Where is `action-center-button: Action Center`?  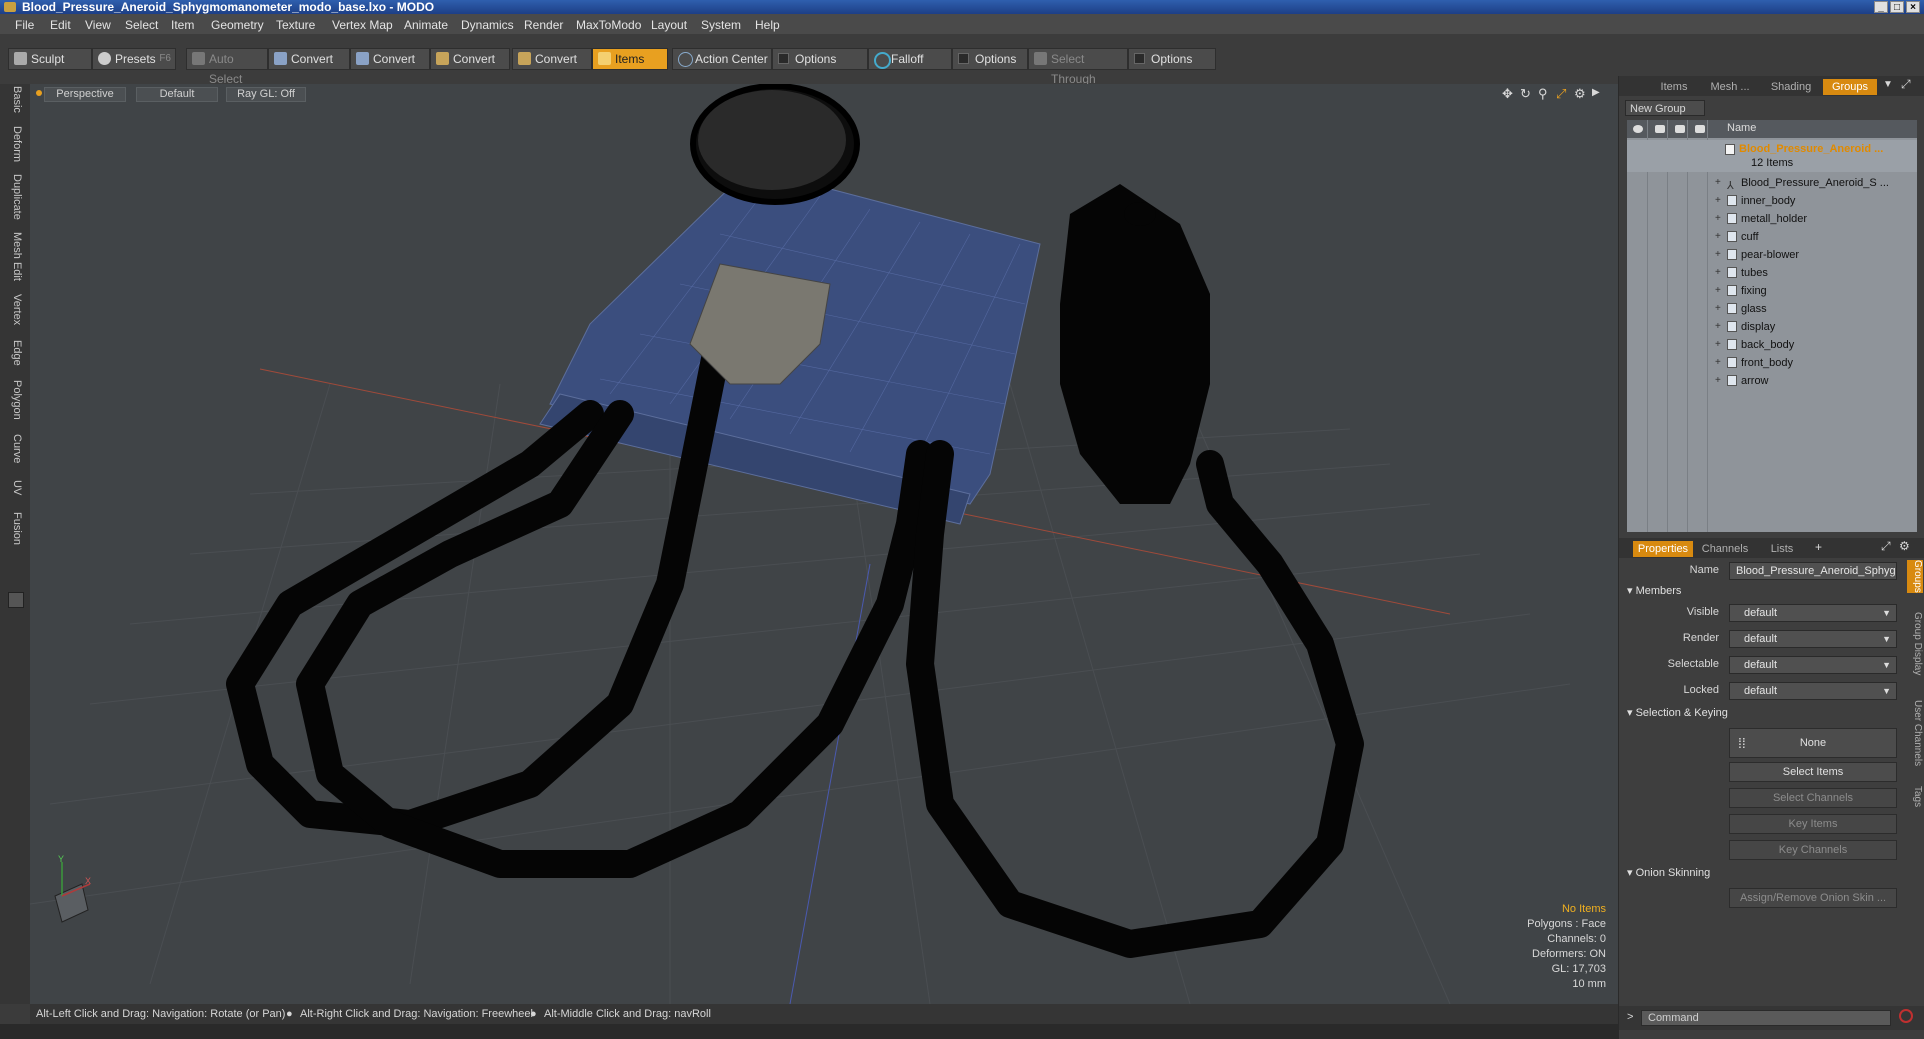
action-center-button: Action Center is located at coordinates (722, 59).